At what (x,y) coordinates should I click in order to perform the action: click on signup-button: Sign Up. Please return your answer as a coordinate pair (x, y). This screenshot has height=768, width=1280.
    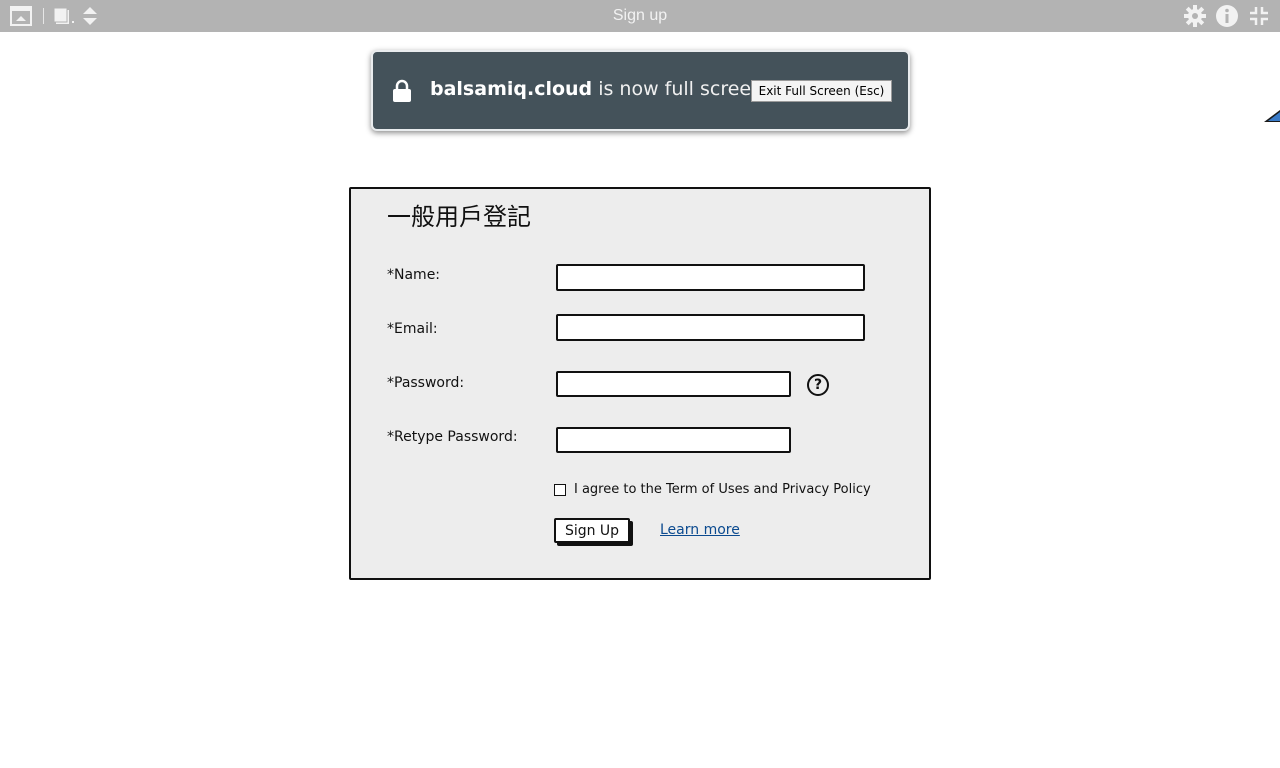
    Looking at the image, I should click on (592, 530).